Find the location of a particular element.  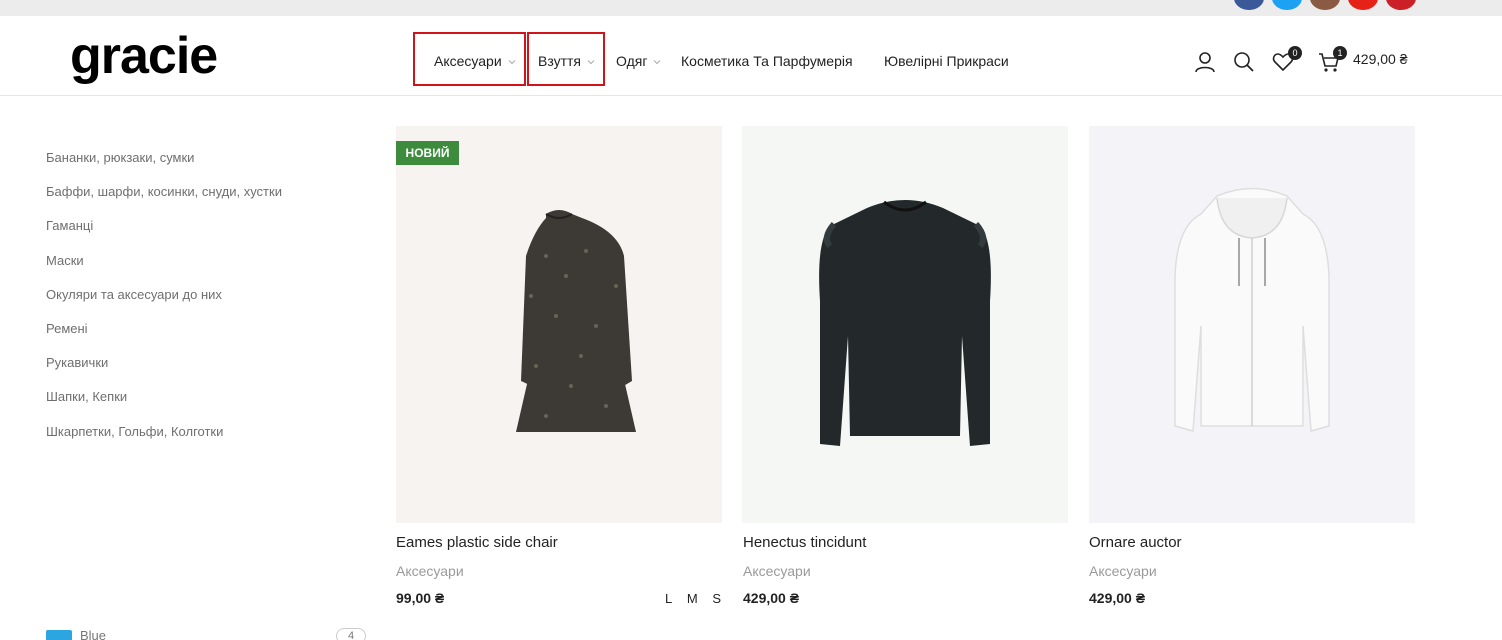

nav-item-jewelry: Ювелірні Прикраси is located at coordinates (946, 61).